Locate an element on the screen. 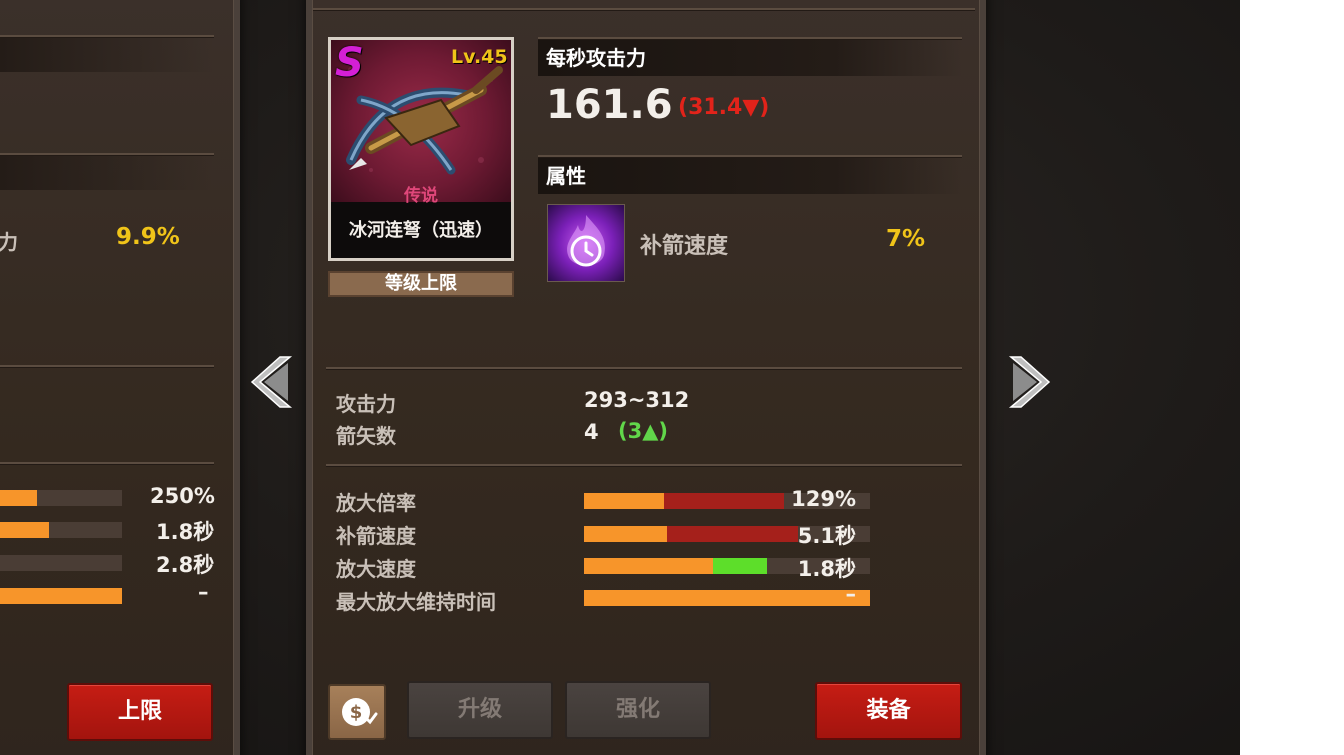  arrow-count-bonus: (3▲) is located at coordinates (643, 431).